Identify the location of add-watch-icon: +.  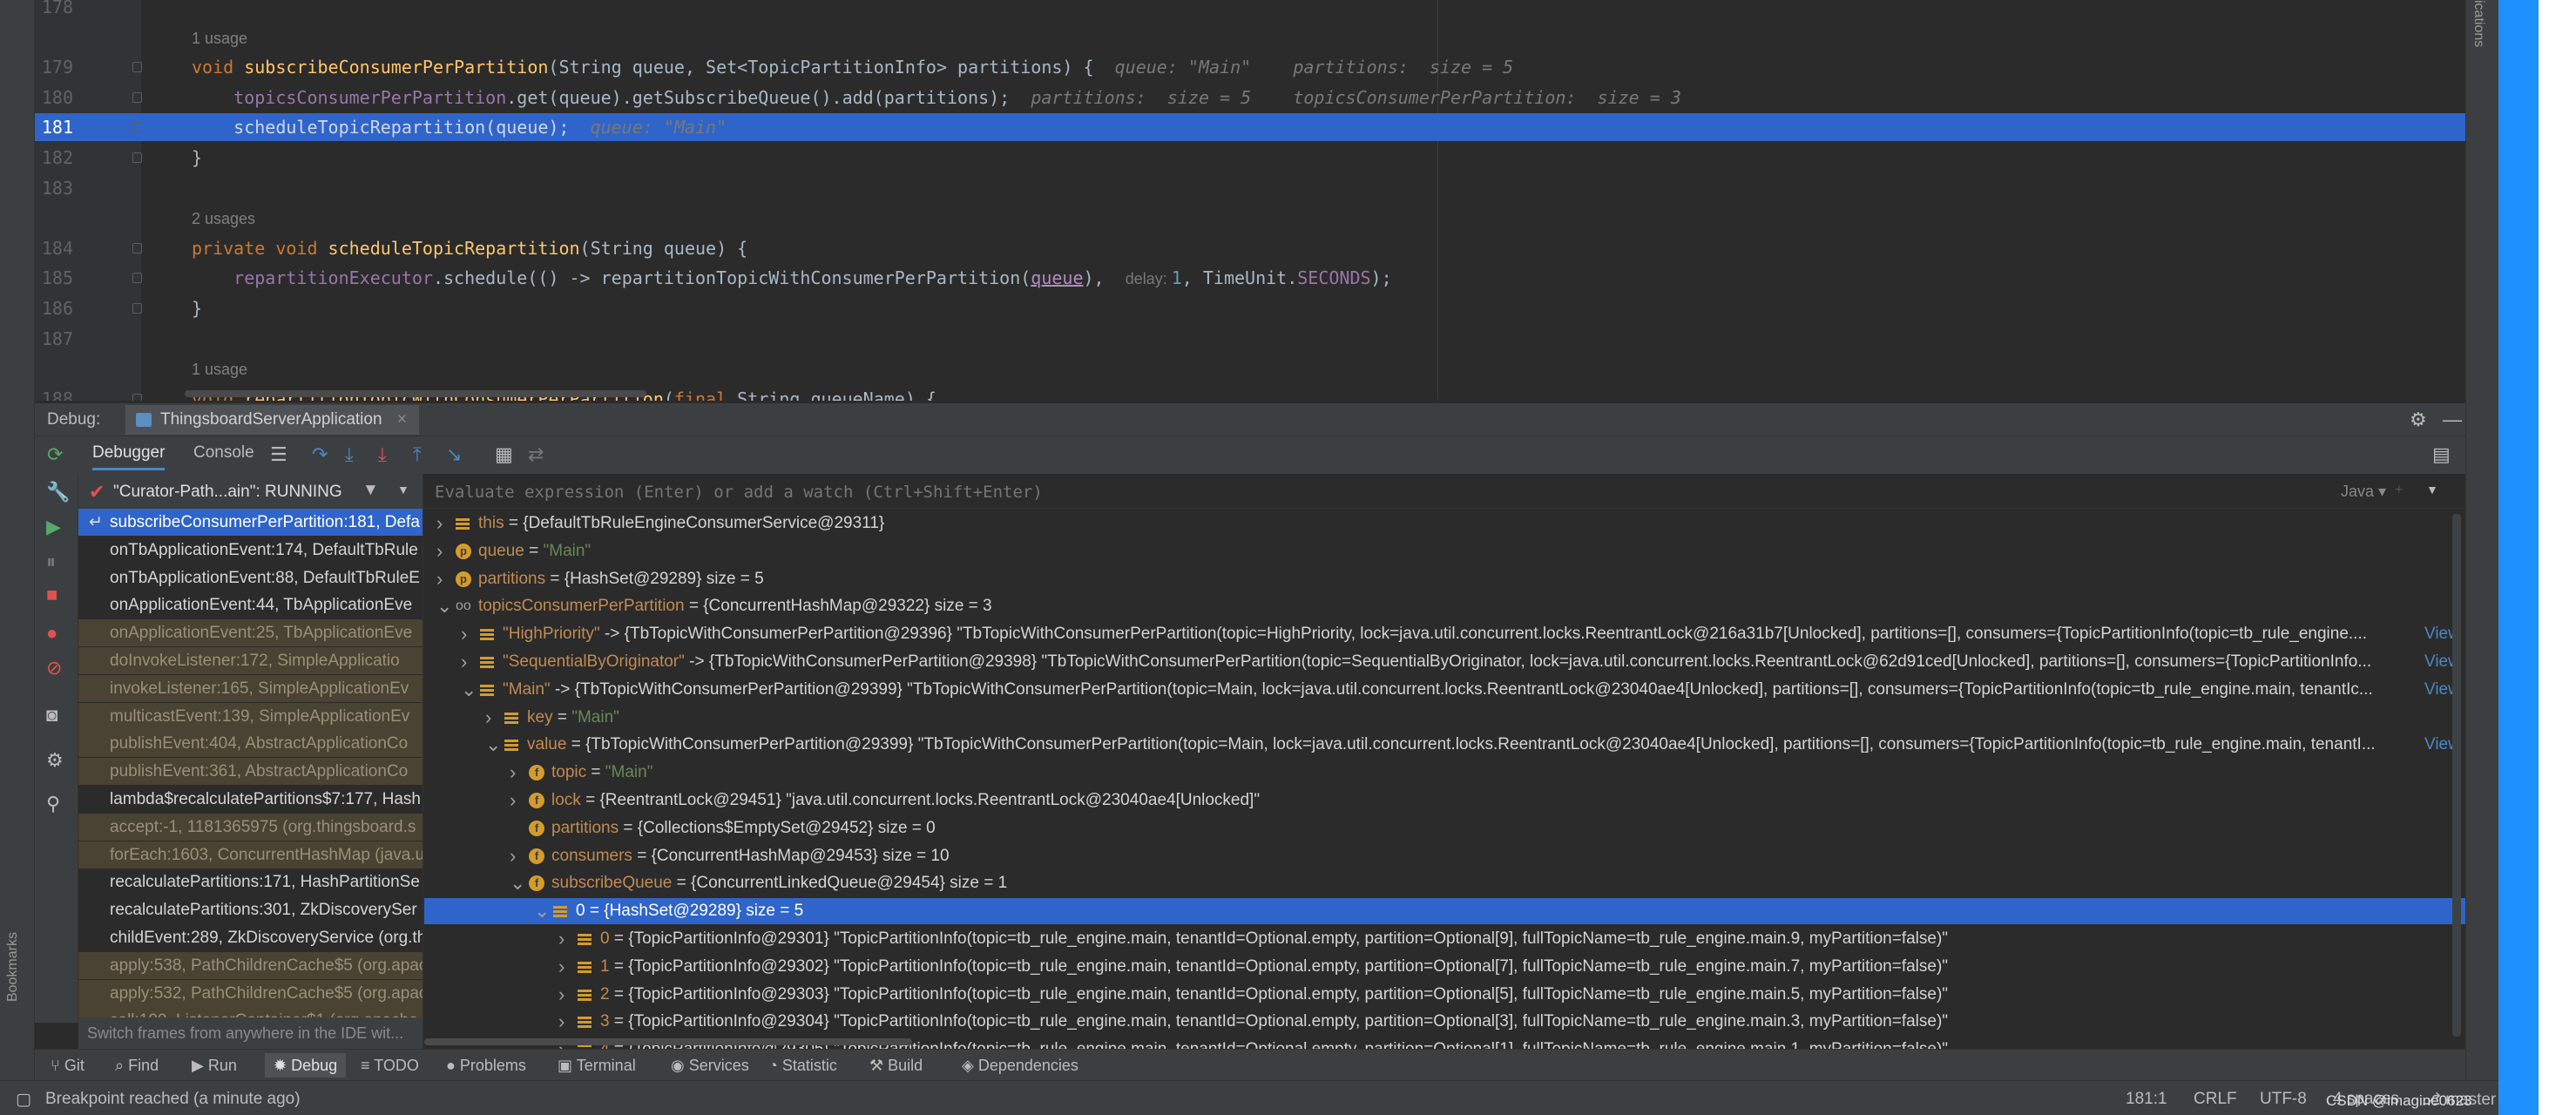
(2399, 490).